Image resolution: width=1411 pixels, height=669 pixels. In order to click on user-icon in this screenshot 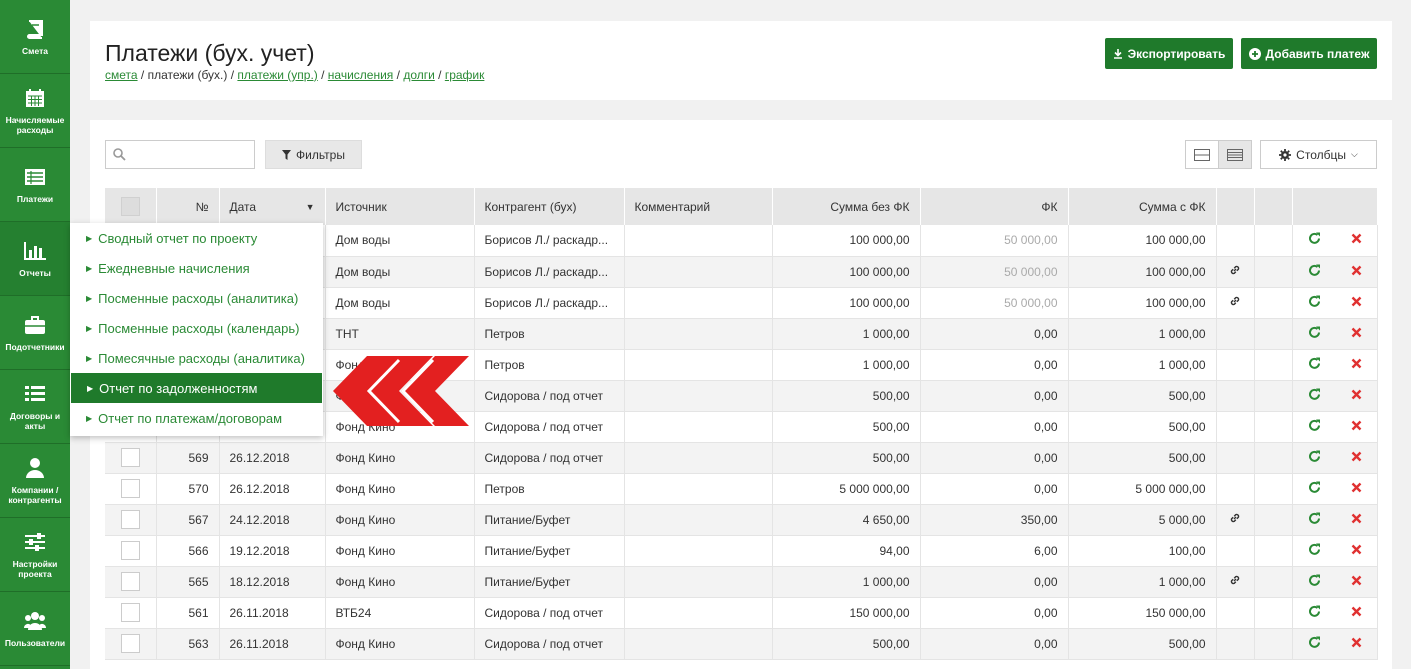, I will do `click(35, 468)`.